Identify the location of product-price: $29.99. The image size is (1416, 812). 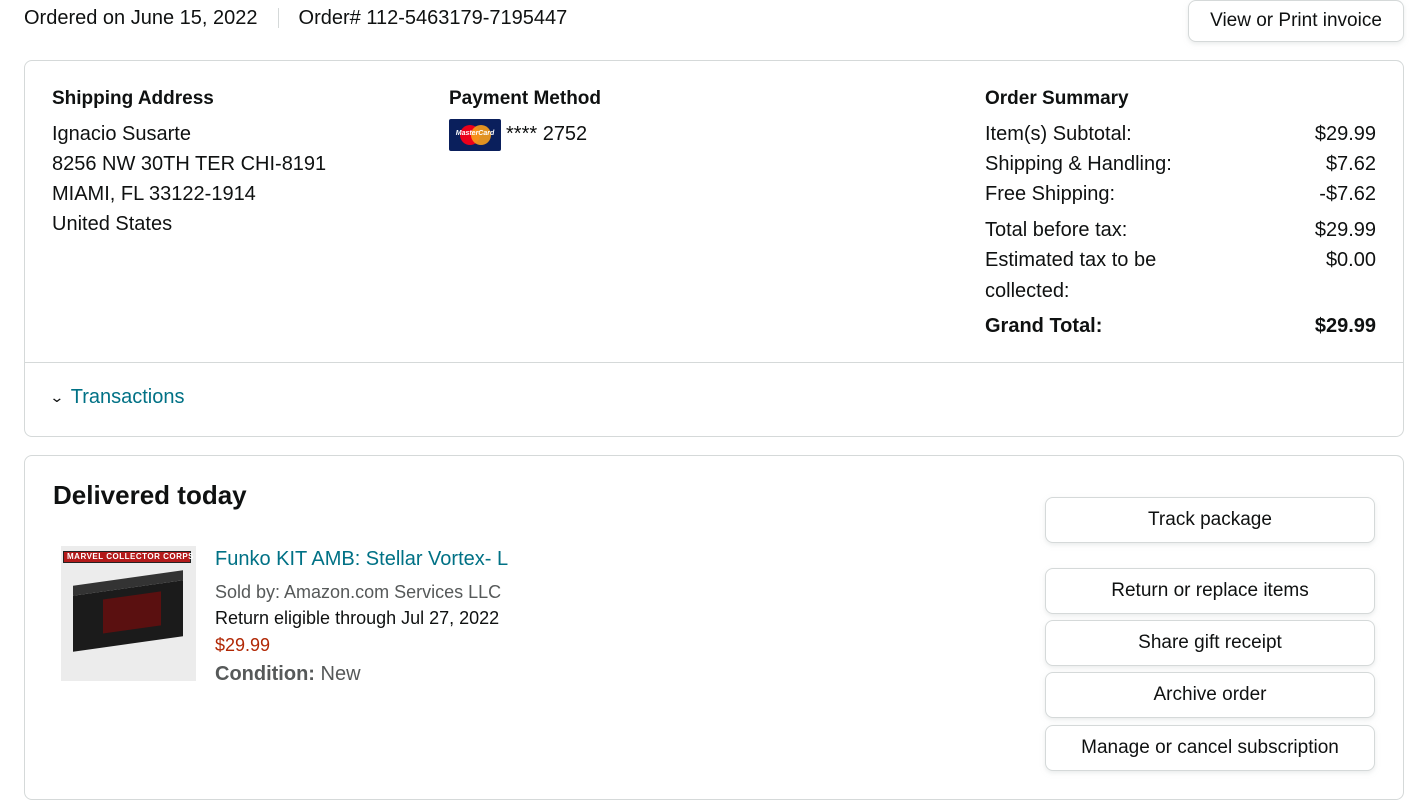
(243, 645).